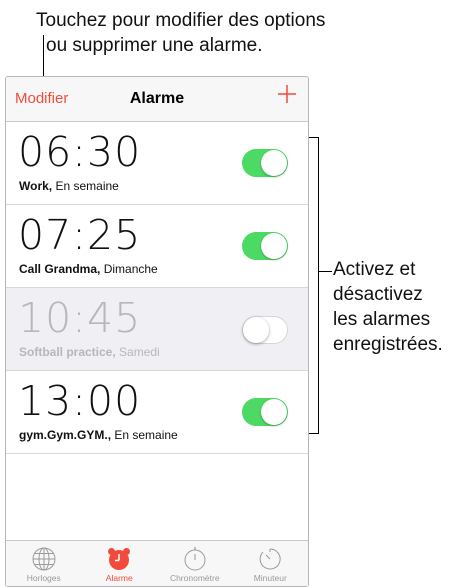  What do you see at coordinates (36, 186) in the screenshot?
I see `alarm-name: Work,` at bounding box center [36, 186].